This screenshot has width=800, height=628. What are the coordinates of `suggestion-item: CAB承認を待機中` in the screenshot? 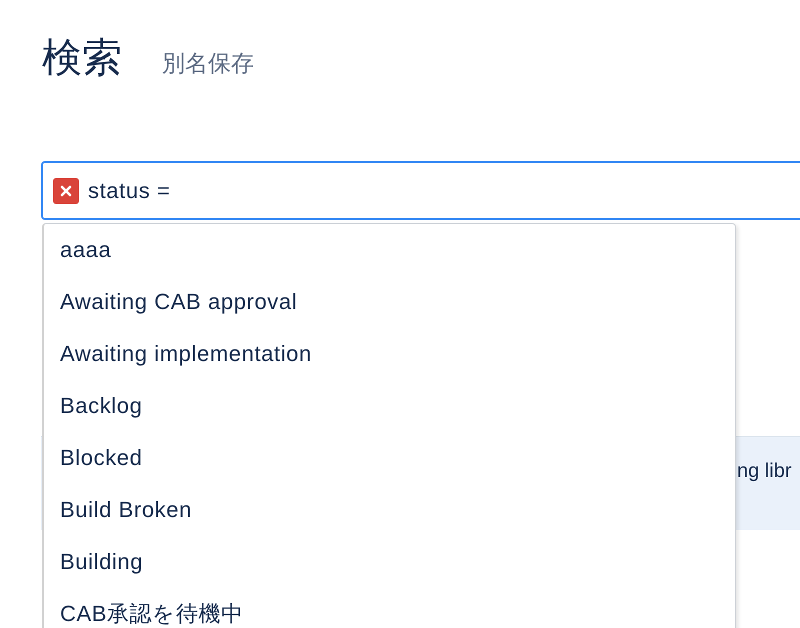 It's located at (389, 608).